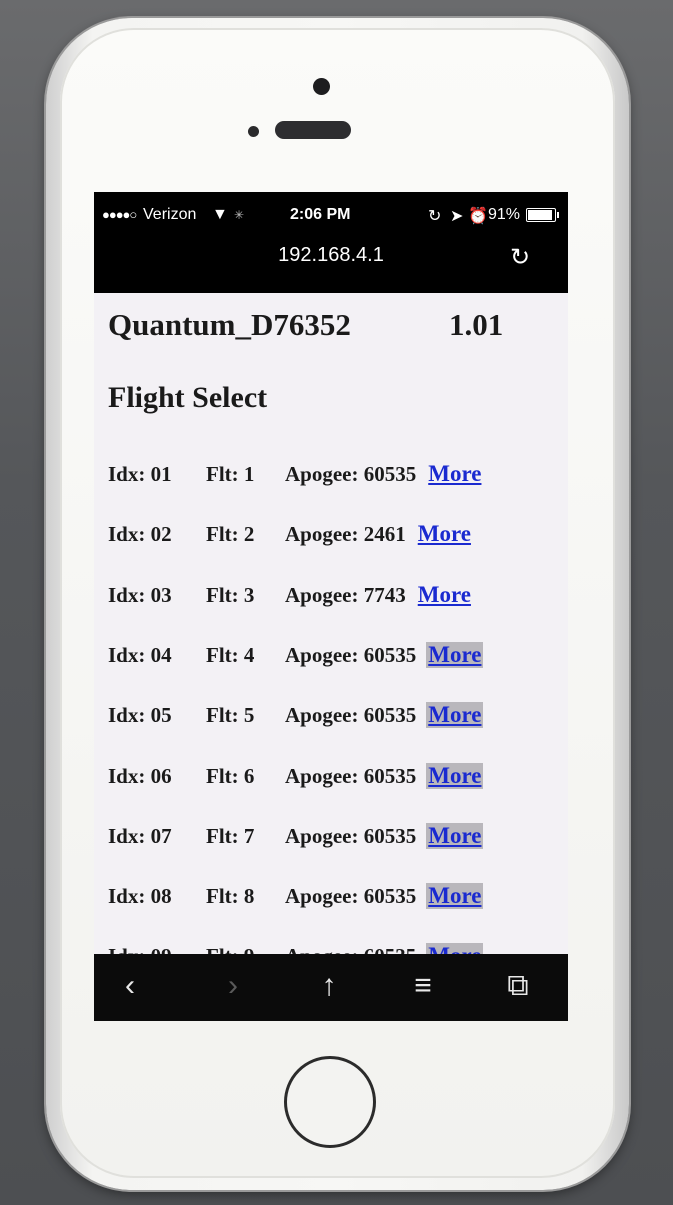 This screenshot has width=673, height=1205. I want to click on flight-index: Idx: 04, so click(140, 655).